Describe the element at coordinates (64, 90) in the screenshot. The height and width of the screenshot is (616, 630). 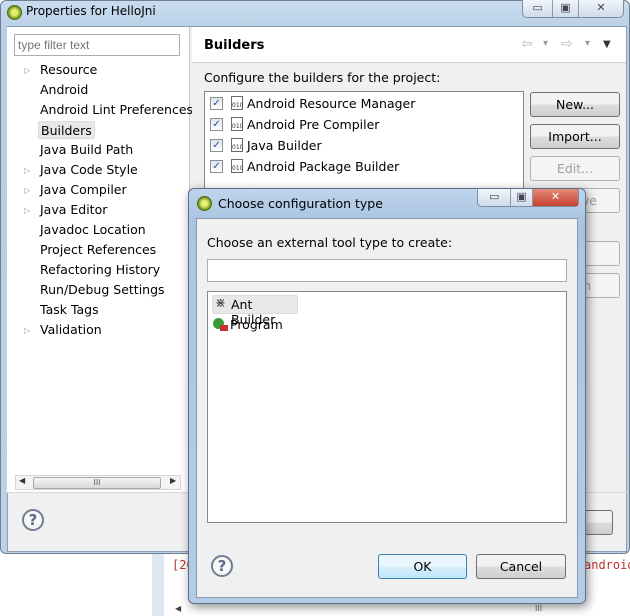
I see `sidebar-item: Android` at that location.